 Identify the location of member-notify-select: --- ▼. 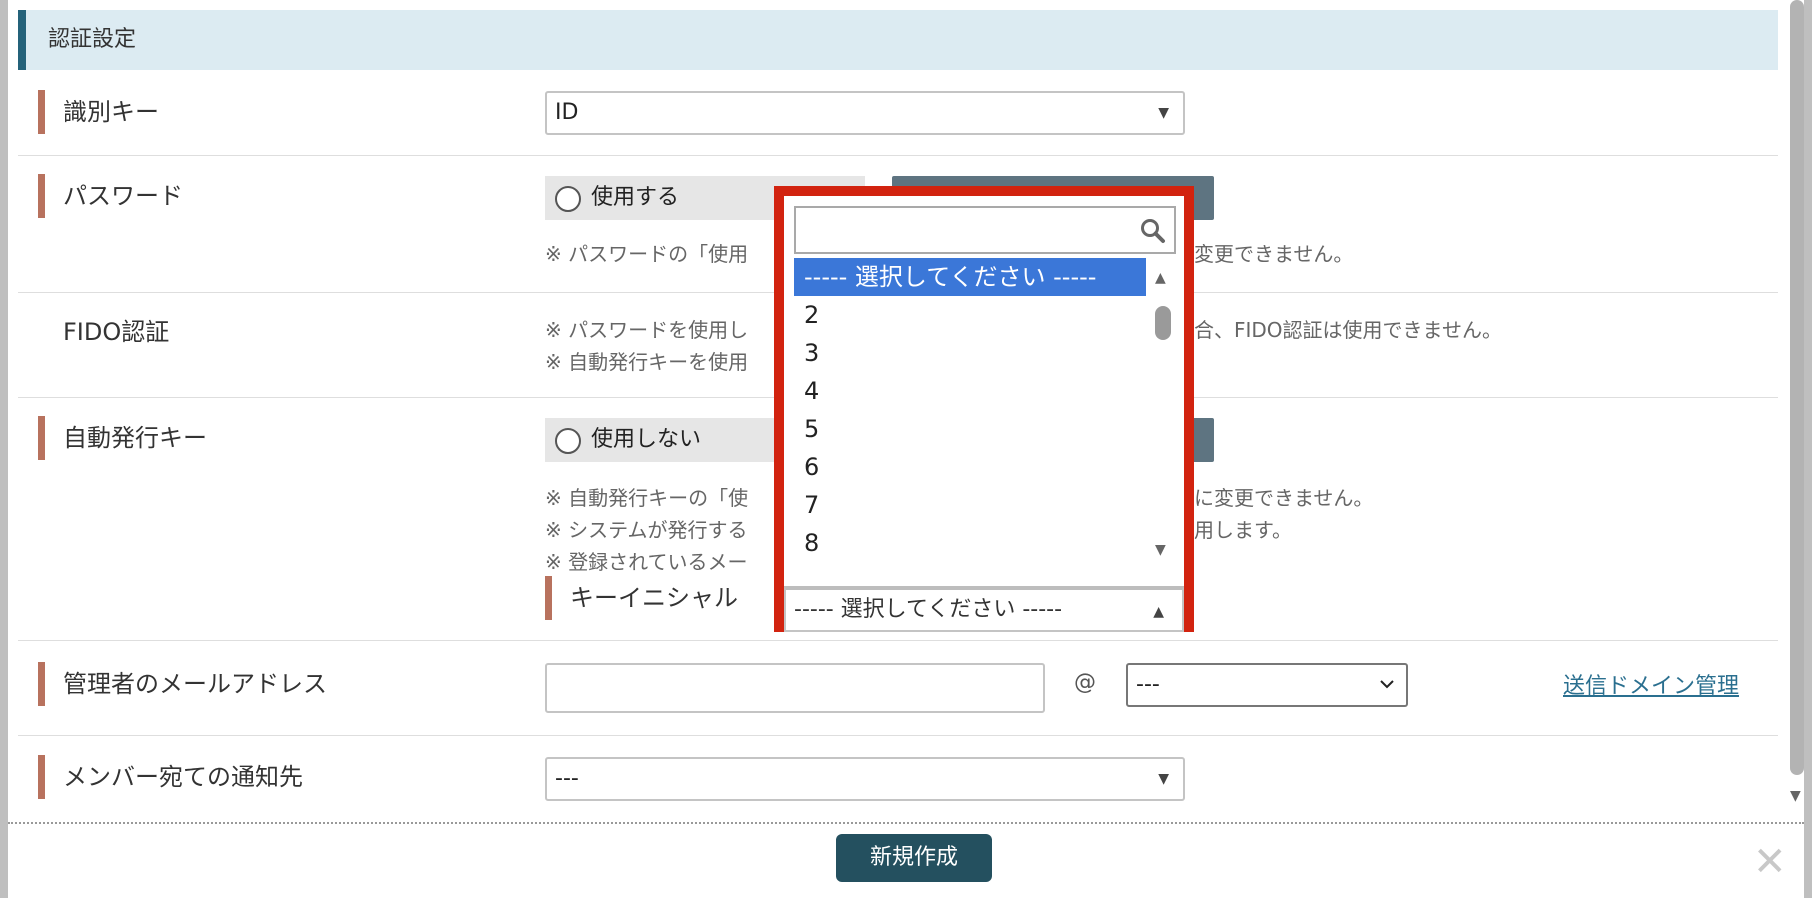
(865, 779).